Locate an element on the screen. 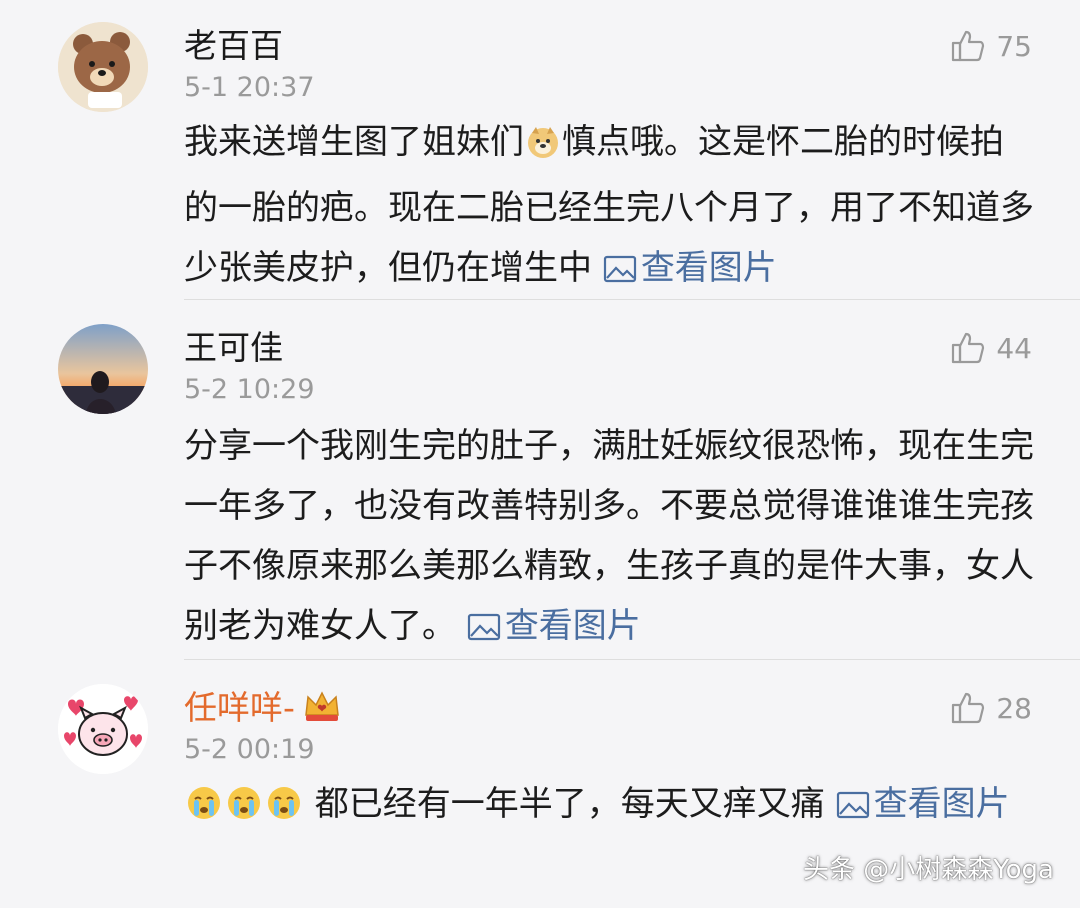 The width and height of the screenshot is (1080, 908). like-button: 75 is located at coordinates (991, 46).